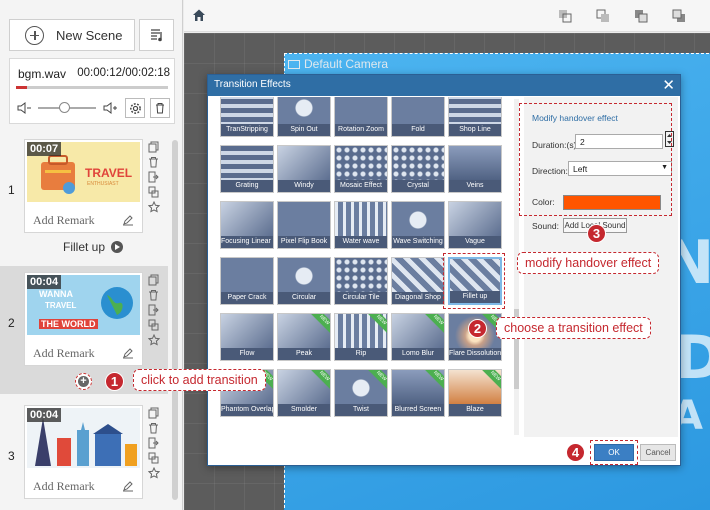  Describe the element at coordinates (44, 149) in the screenshot. I see `scene-duration: 00:07` at that location.